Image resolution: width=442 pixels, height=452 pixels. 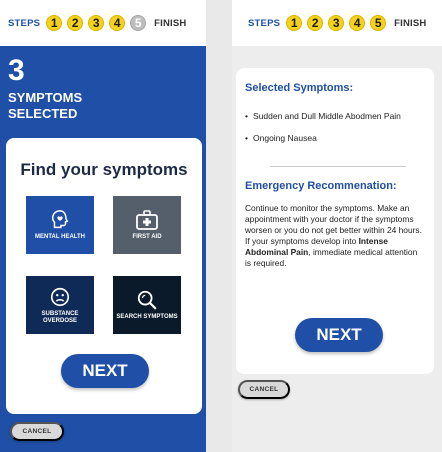 What do you see at coordinates (147, 317) in the screenshot?
I see `tile-label: SEARCH SYMPTOMS` at bounding box center [147, 317].